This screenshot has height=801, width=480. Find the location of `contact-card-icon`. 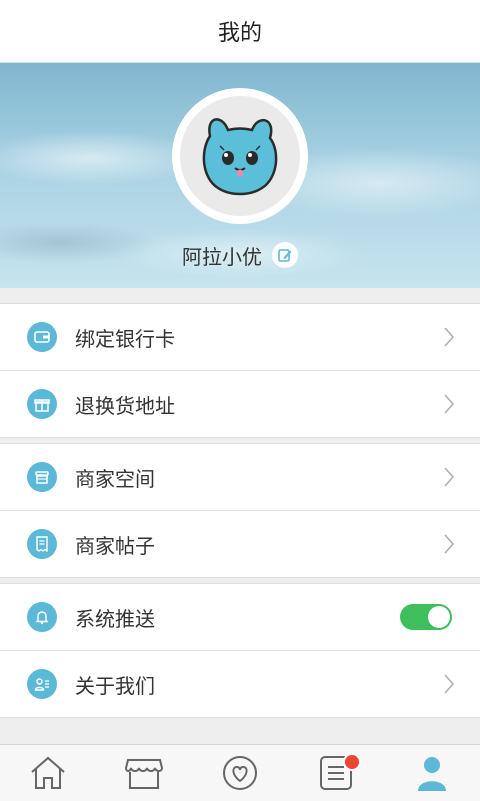

contact-card-icon is located at coordinates (42, 684).